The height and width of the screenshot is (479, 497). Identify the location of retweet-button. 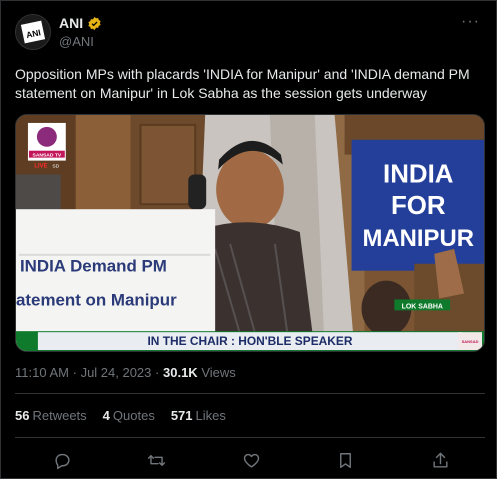
(157, 460).